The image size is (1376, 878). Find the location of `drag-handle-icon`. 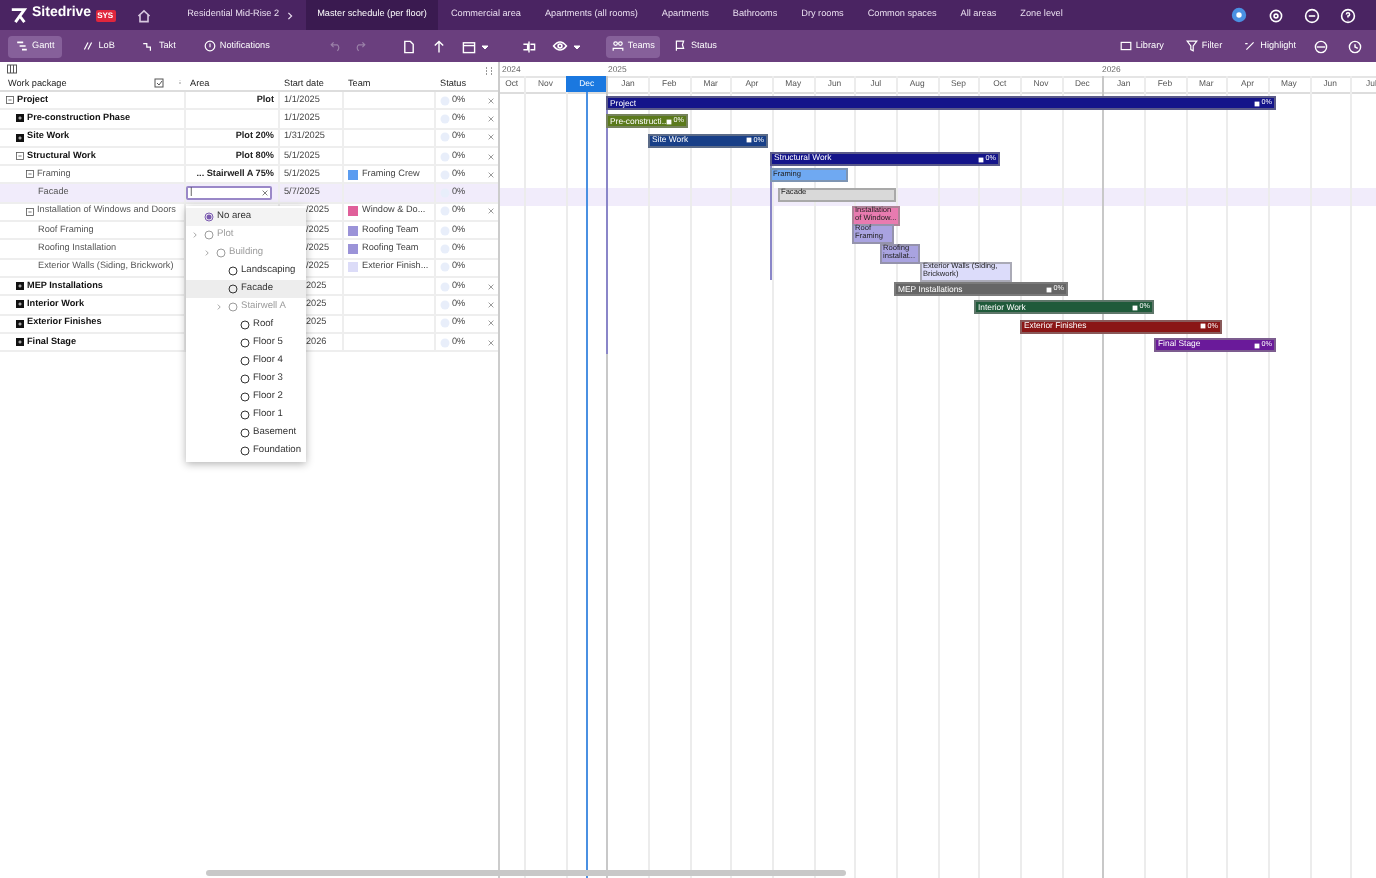

drag-handle-icon is located at coordinates (489, 71).